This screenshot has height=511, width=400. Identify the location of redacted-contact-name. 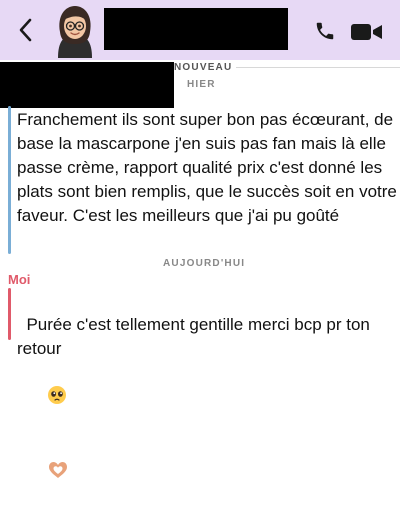
(196, 29).